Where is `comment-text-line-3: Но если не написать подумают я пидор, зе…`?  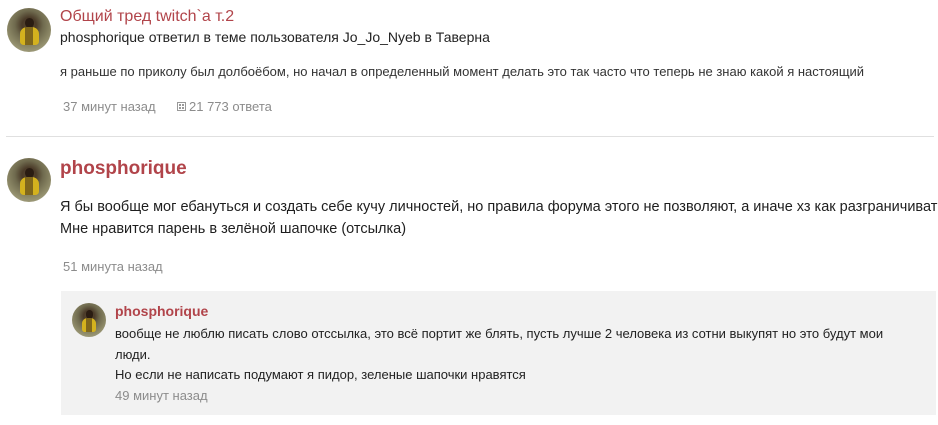 comment-text-line-3: Но если не написать подумают я пидор, зе… is located at coordinates (320, 374).